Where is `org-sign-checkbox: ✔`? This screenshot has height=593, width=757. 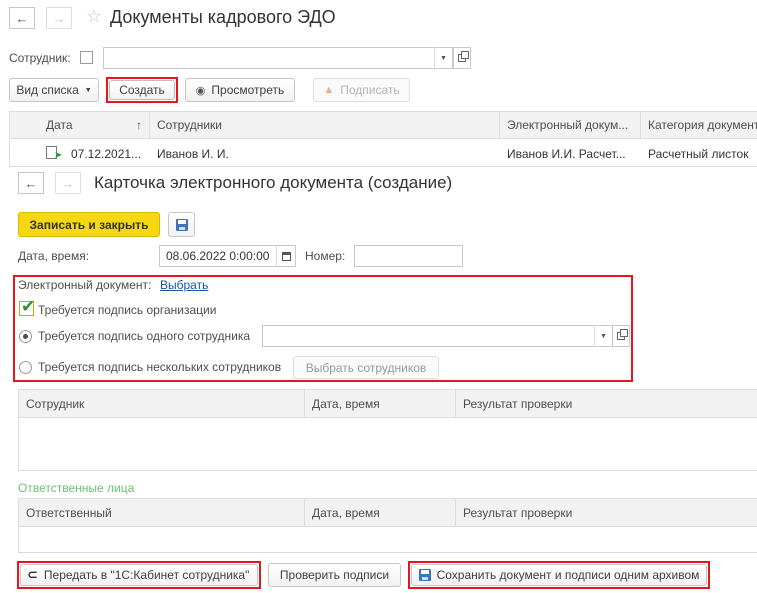
org-sign-checkbox: ✔ is located at coordinates (27, 306).